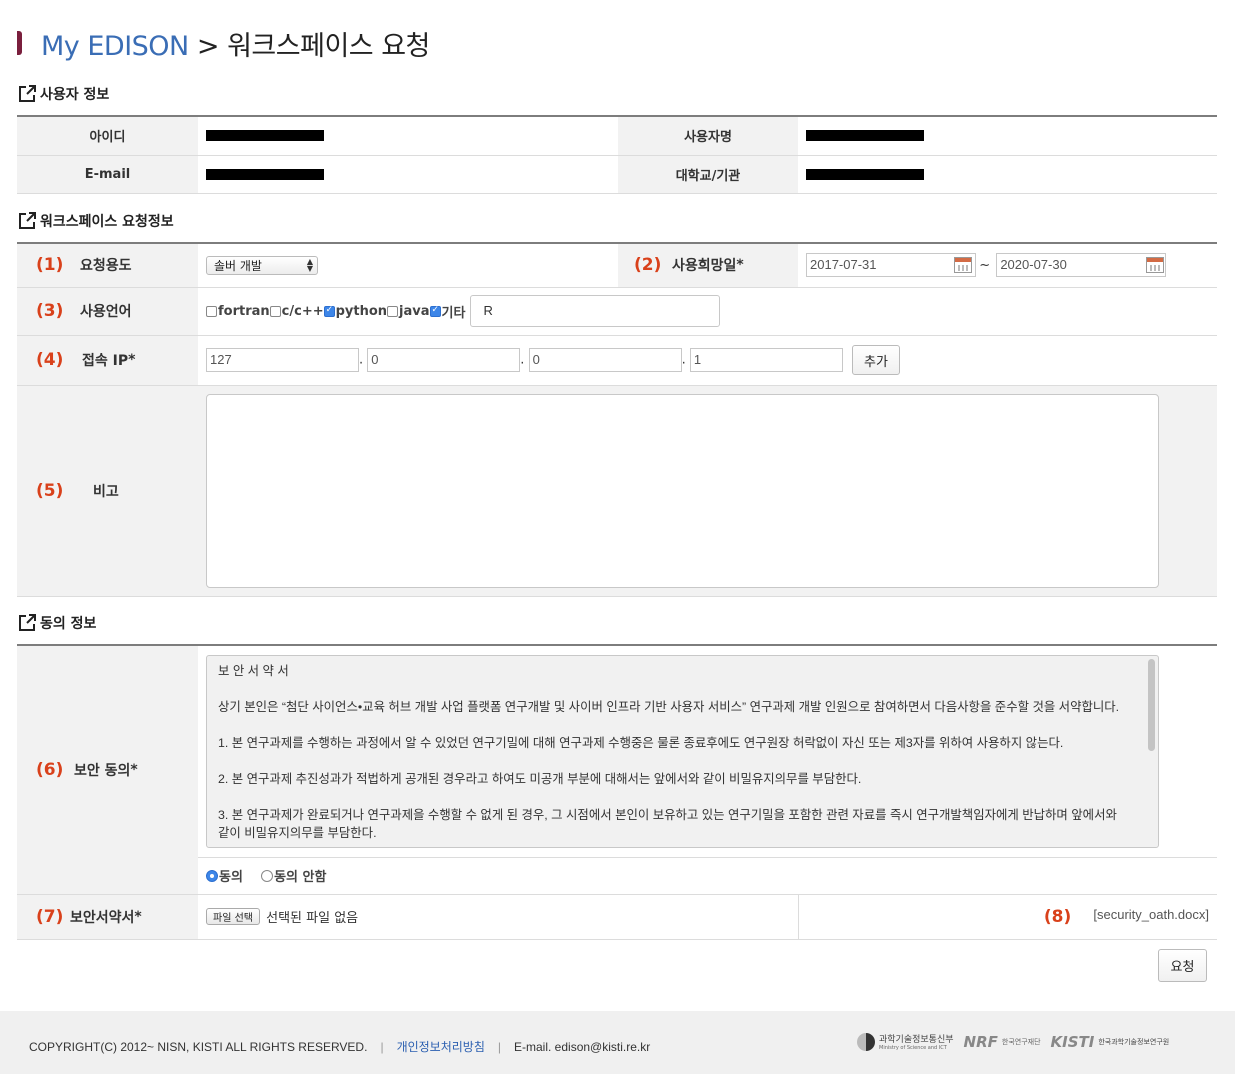  I want to click on end-date-input: 2020-07-30, so click(1081, 265).